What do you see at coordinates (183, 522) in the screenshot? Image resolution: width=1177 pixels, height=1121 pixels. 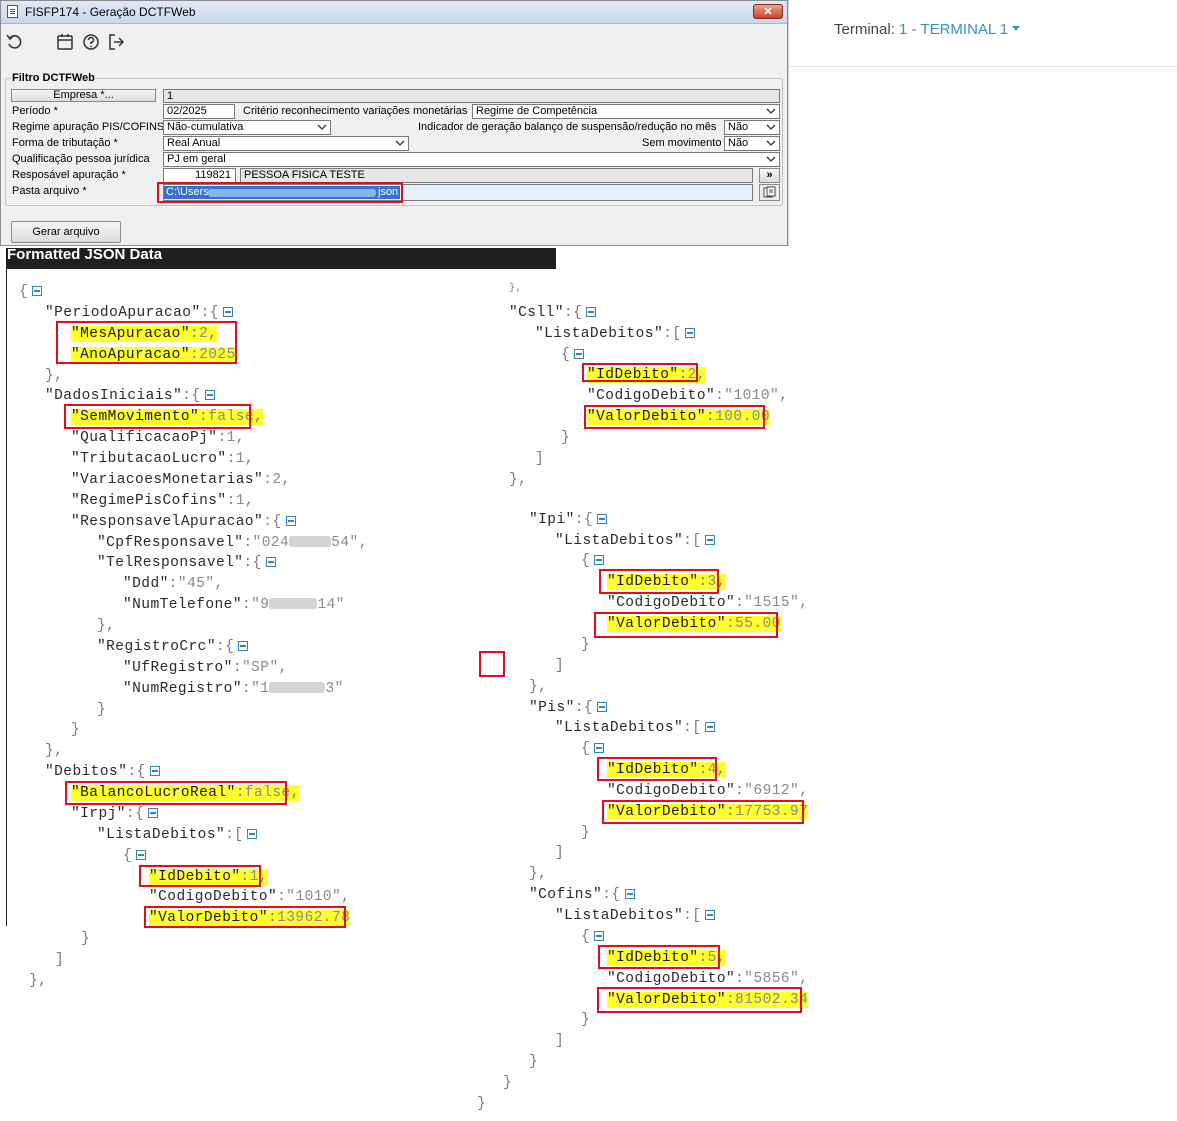 I see `json-line: "ResponsavelApuracao":{` at bounding box center [183, 522].